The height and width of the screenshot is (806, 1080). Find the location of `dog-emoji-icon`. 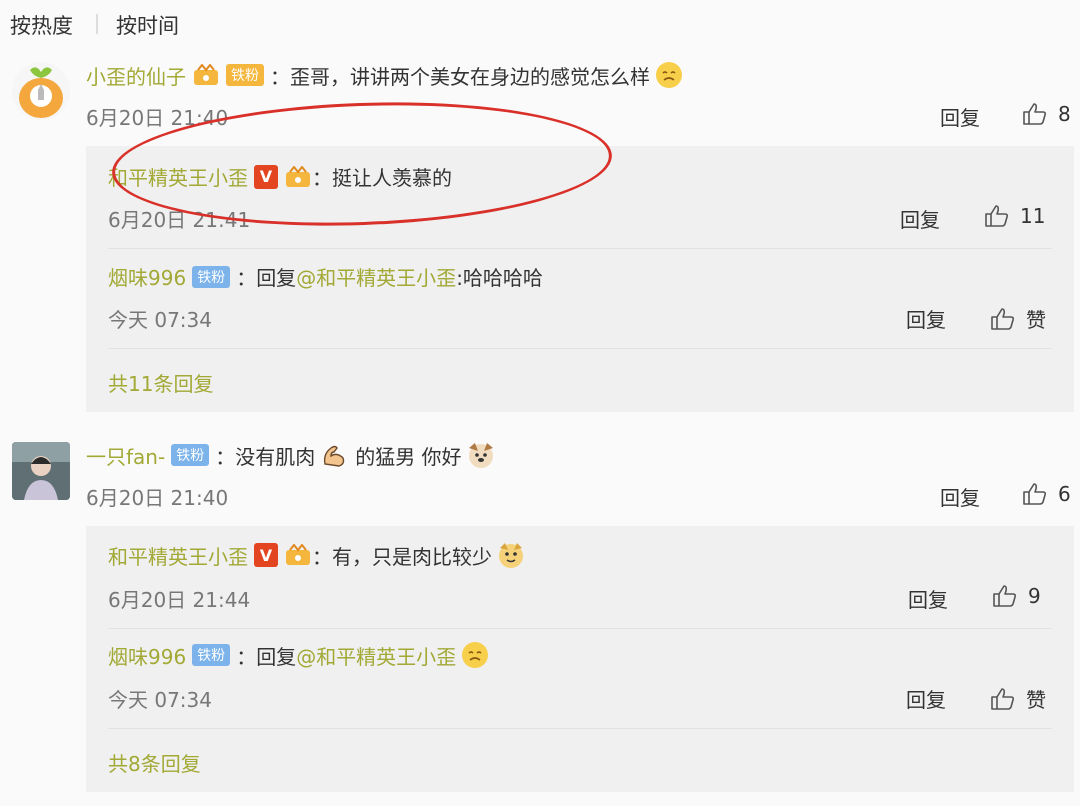

dog-emoji-icon is located at coordinates (481, 455).